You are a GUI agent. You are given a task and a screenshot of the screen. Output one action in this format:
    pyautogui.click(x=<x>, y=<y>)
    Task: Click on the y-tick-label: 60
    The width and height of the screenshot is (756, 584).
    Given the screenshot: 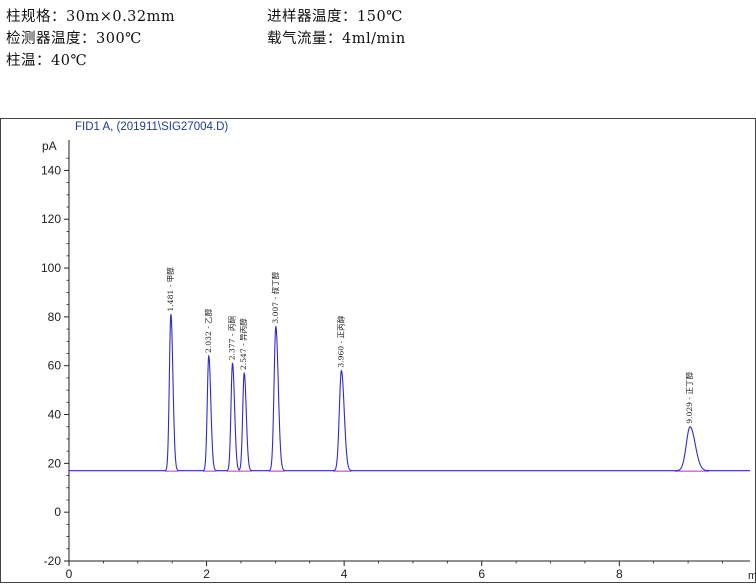 What is the action you would take?
    pyautogui.click(x=55, y=366)
    